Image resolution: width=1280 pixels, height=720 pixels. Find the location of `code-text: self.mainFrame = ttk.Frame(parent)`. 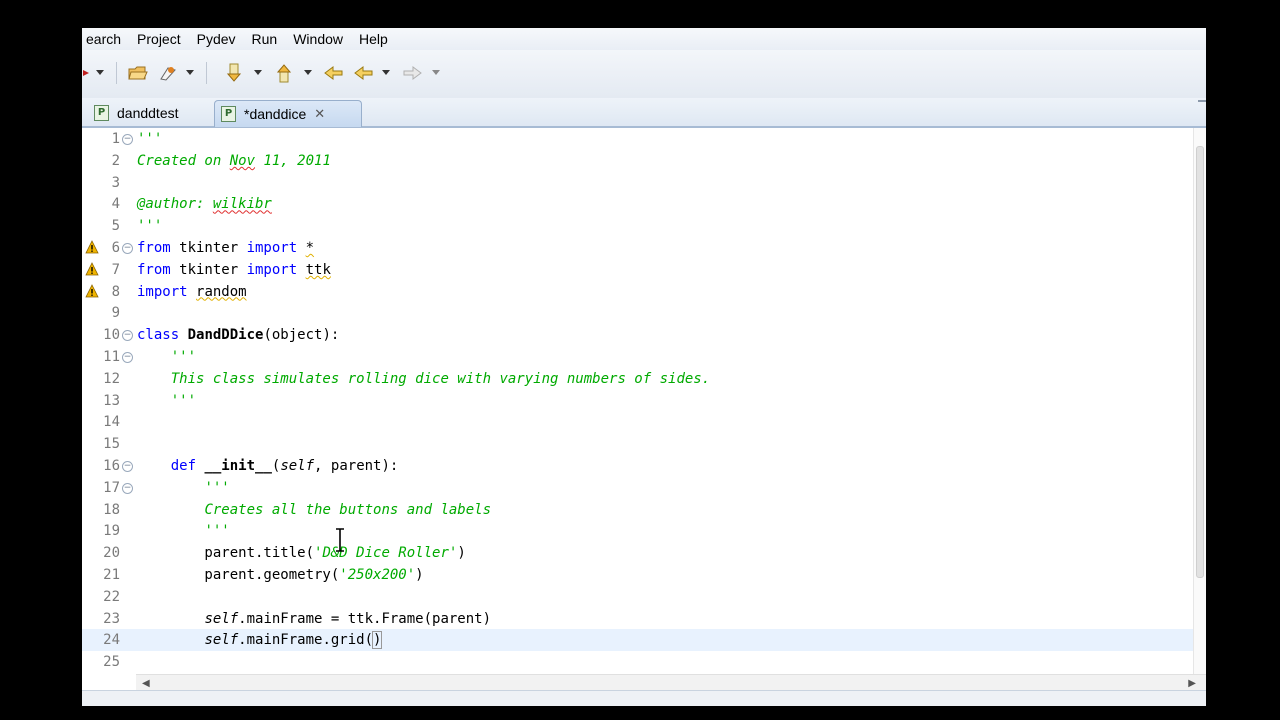

code-text: self.mainFrame = ttk.Frame(parent) is located at coordinates (348, 618).